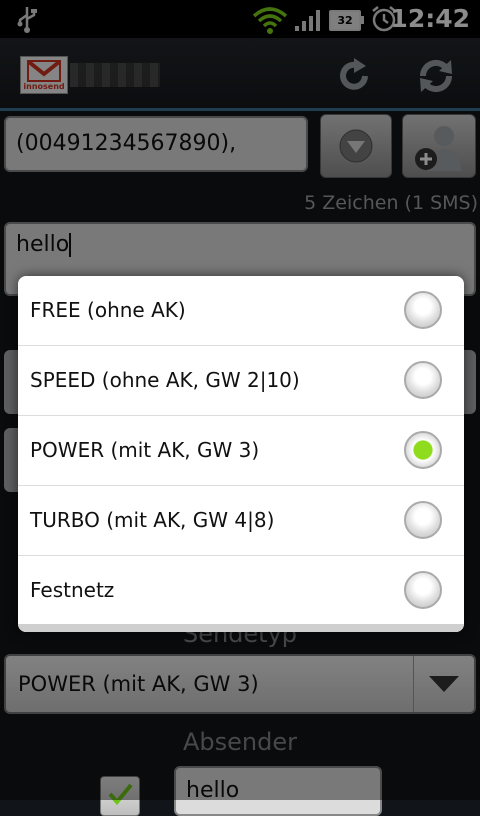 The width and height of the screenshot is (480, 816). I want to click on option-free: FREE (ohne AK), so click(241, 311).